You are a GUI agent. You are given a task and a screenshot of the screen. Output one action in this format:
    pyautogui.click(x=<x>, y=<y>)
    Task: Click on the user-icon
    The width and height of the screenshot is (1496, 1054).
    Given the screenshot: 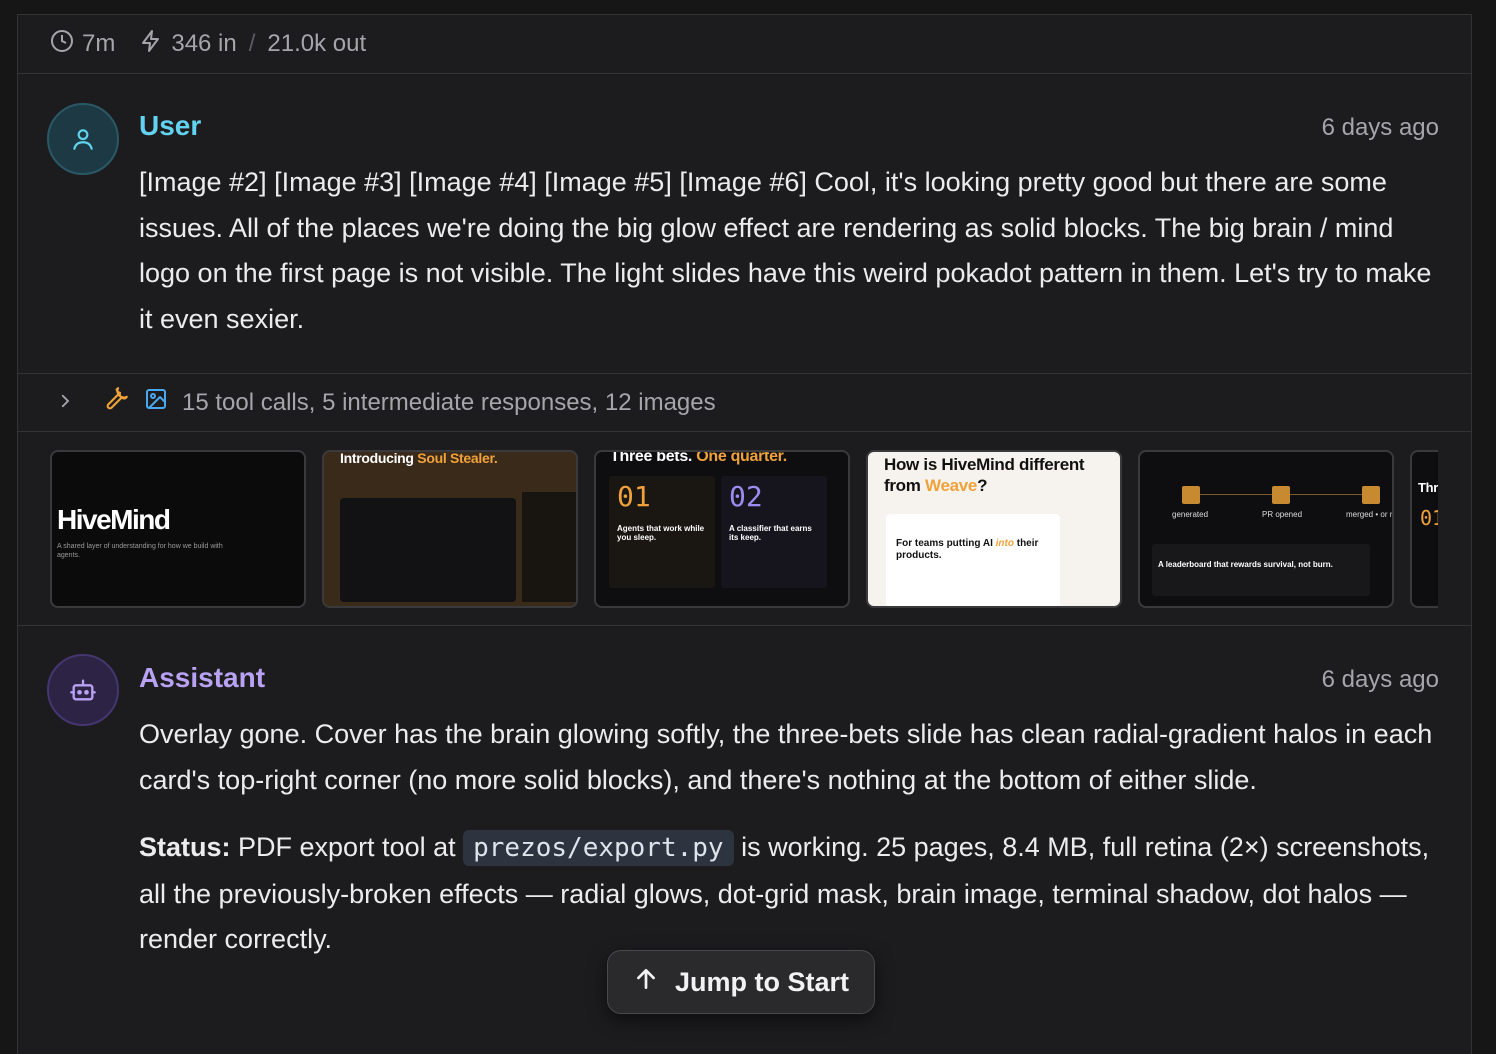 What is the action you would take?
    pyautogui.click(x=83, y=139)
    